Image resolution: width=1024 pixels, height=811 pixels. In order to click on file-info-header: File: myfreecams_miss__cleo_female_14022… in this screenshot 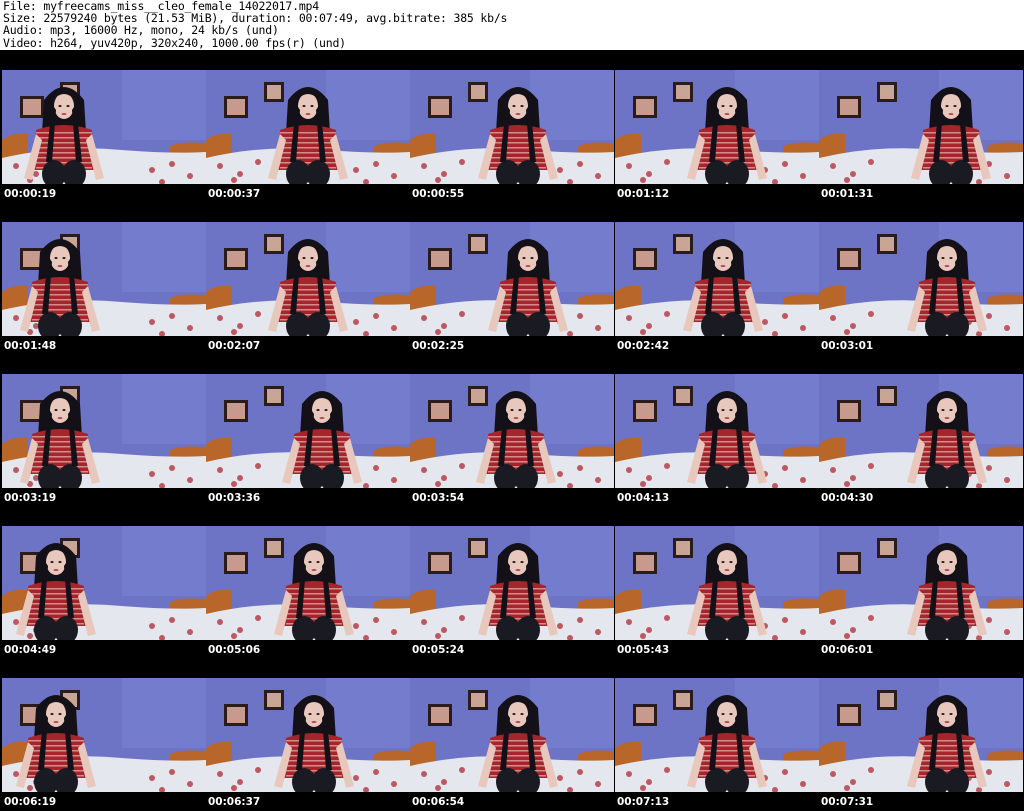, I will do `click(512, 25)`.